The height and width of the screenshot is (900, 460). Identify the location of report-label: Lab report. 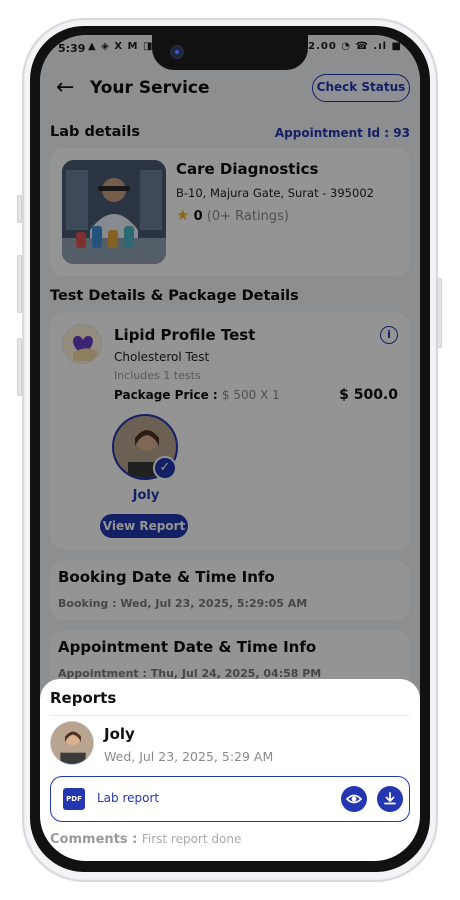
(128, 798).